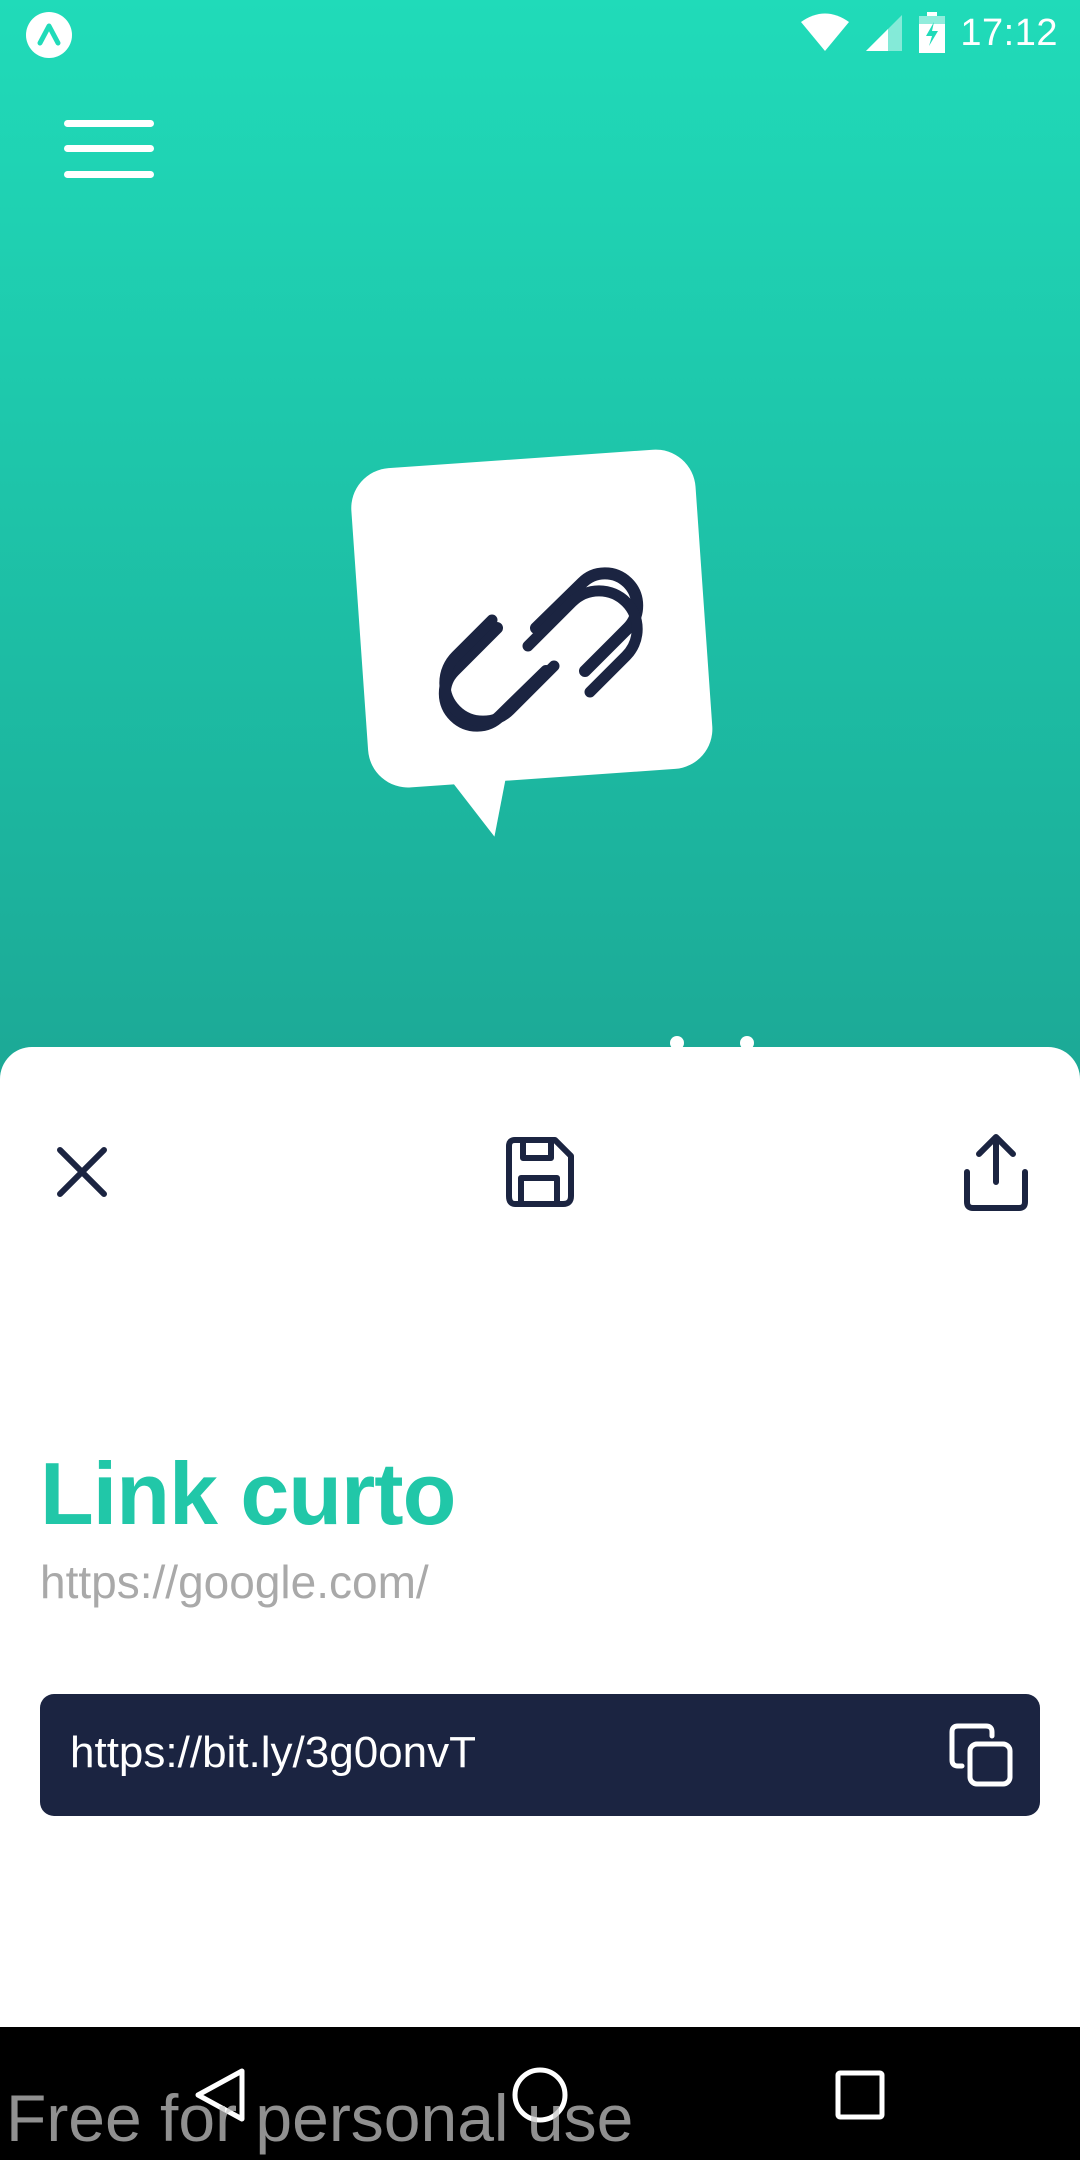 The height and width of the screenshot is (2160, 1080). I want to click on close-icon, so click(82, 1172).